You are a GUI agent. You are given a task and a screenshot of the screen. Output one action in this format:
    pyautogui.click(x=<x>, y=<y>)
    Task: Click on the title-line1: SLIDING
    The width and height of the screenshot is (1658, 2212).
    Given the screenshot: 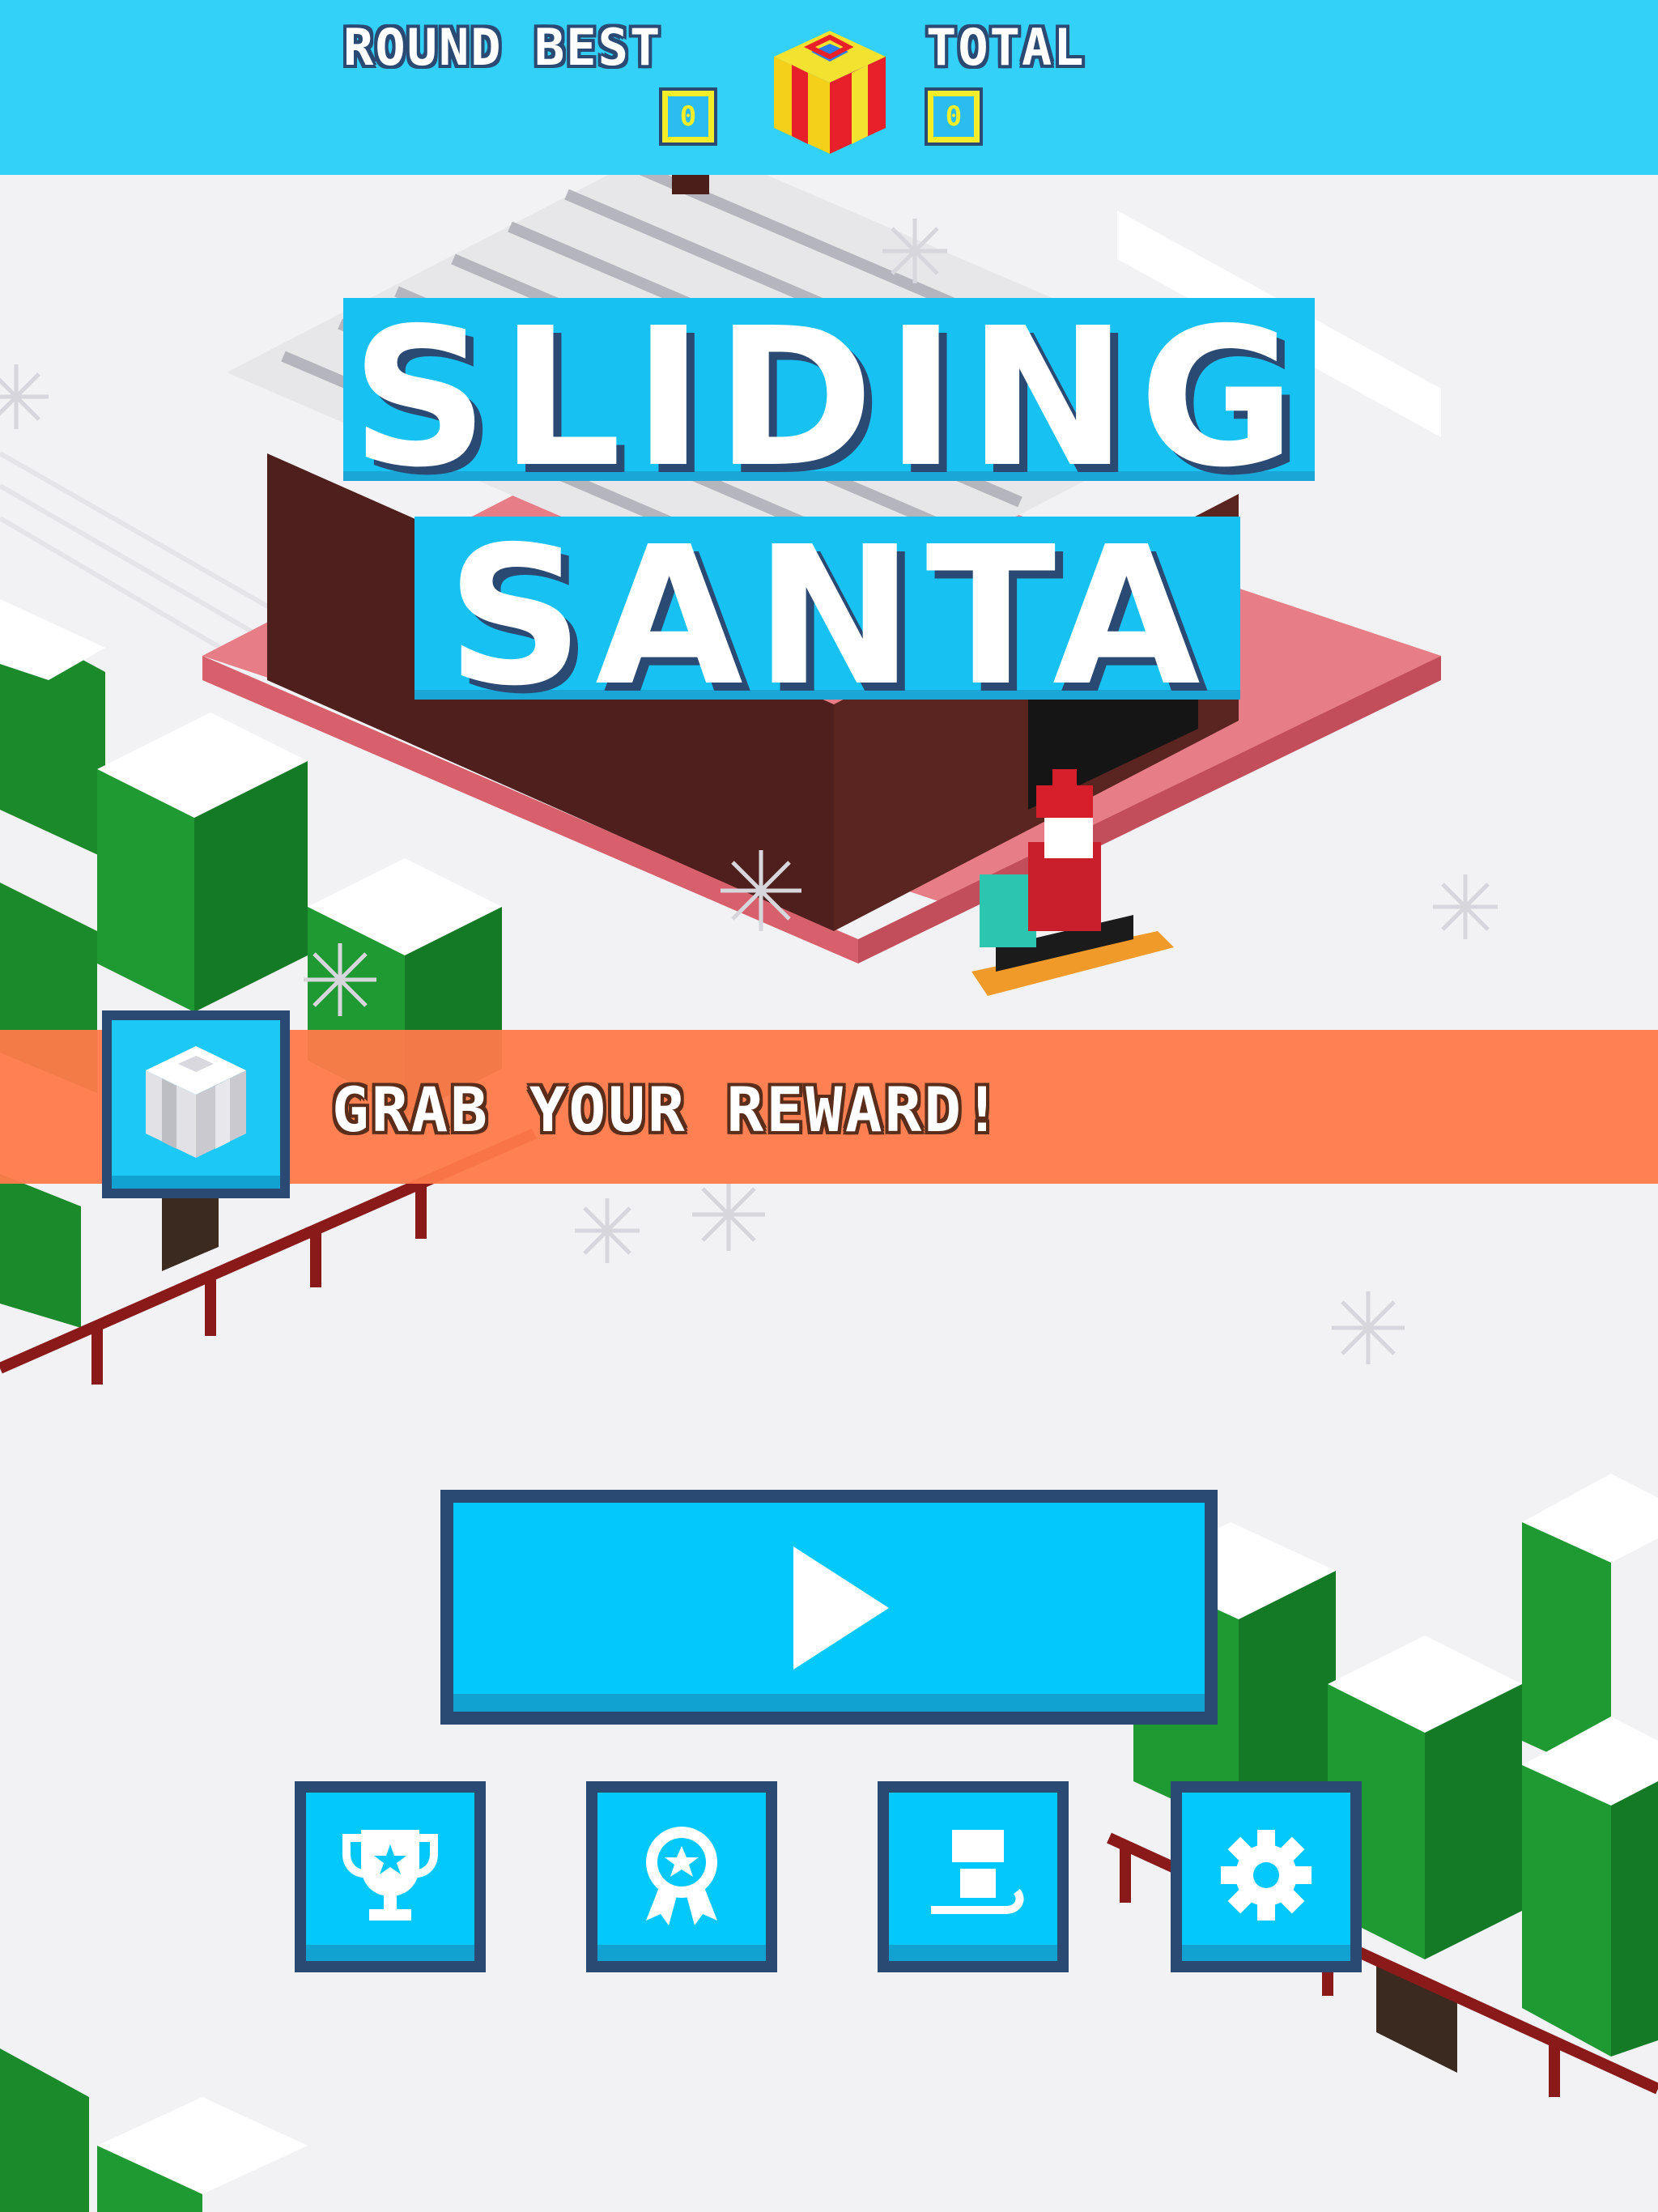 What is the action you would take?
    pyautogui.click(x=829, y=398)
    